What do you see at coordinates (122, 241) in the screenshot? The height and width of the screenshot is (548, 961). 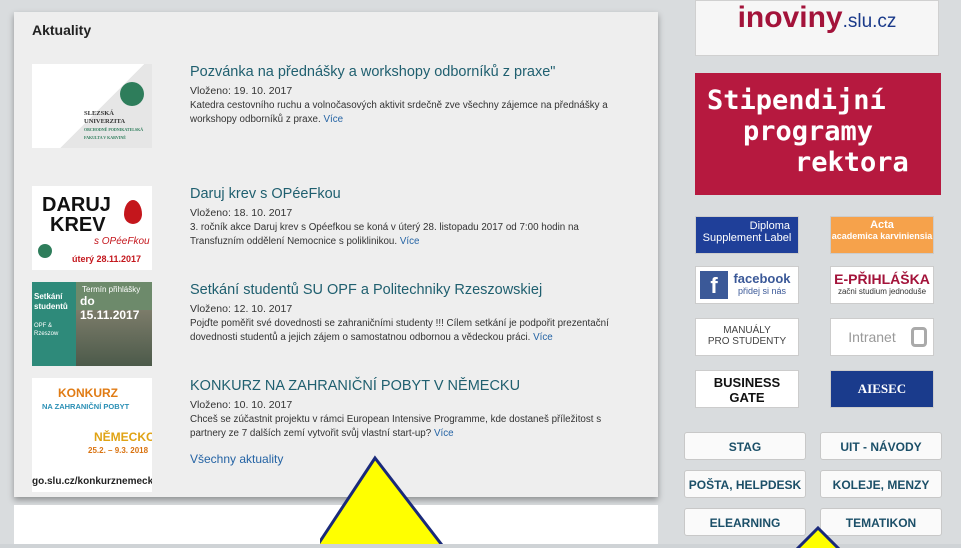 I see `thumb-text: s OPéeFkou` at bounding box center [122, 241].